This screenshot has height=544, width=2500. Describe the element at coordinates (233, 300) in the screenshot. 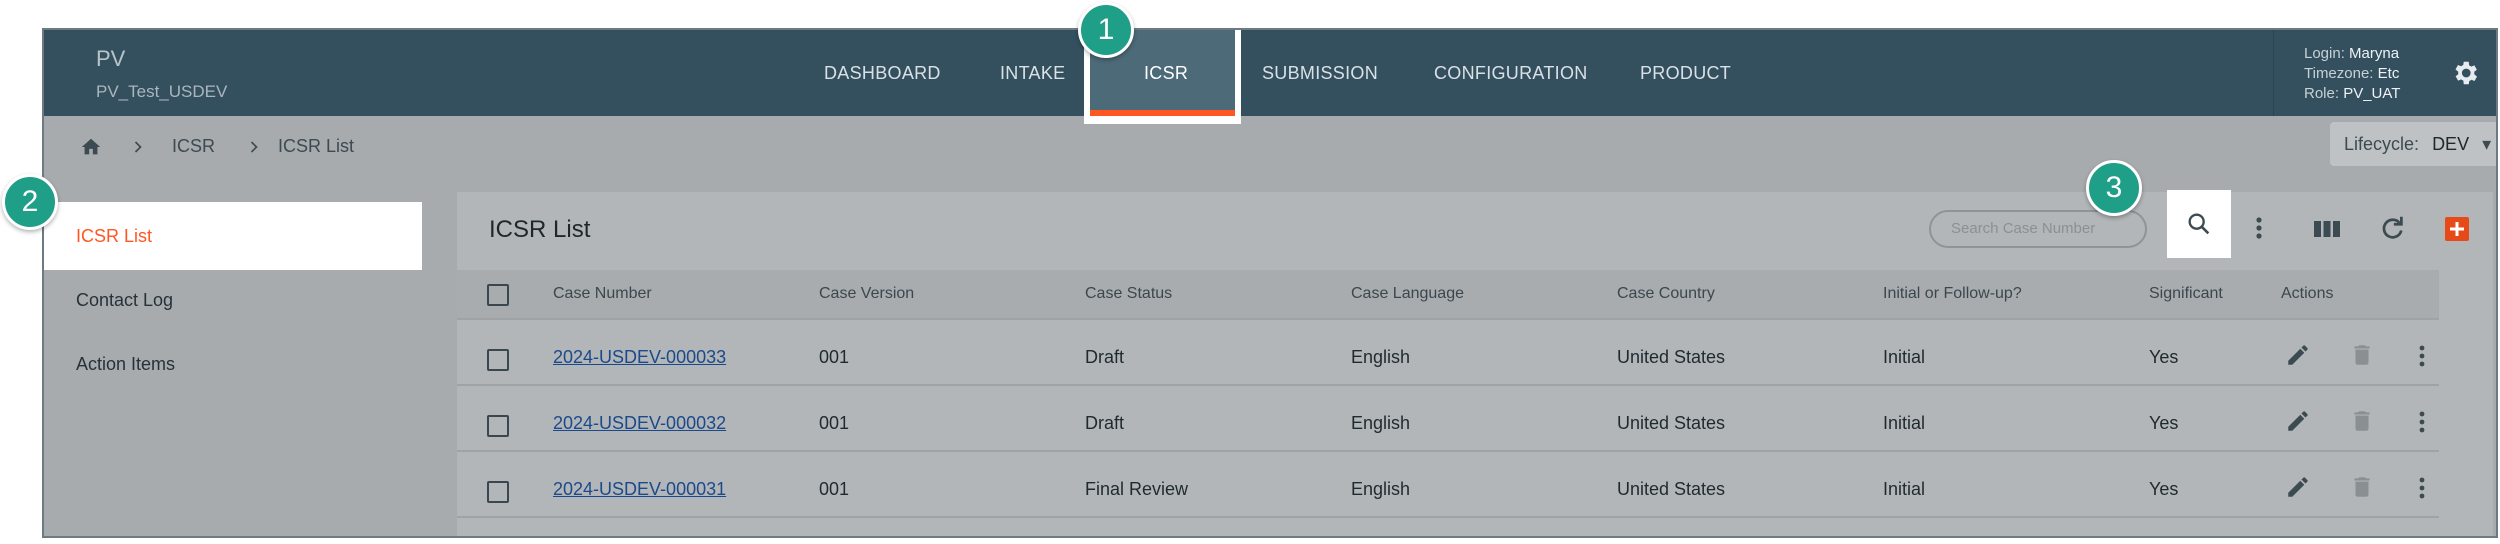

I see `sidebar-item-contact-log: Contact Log` at that location.